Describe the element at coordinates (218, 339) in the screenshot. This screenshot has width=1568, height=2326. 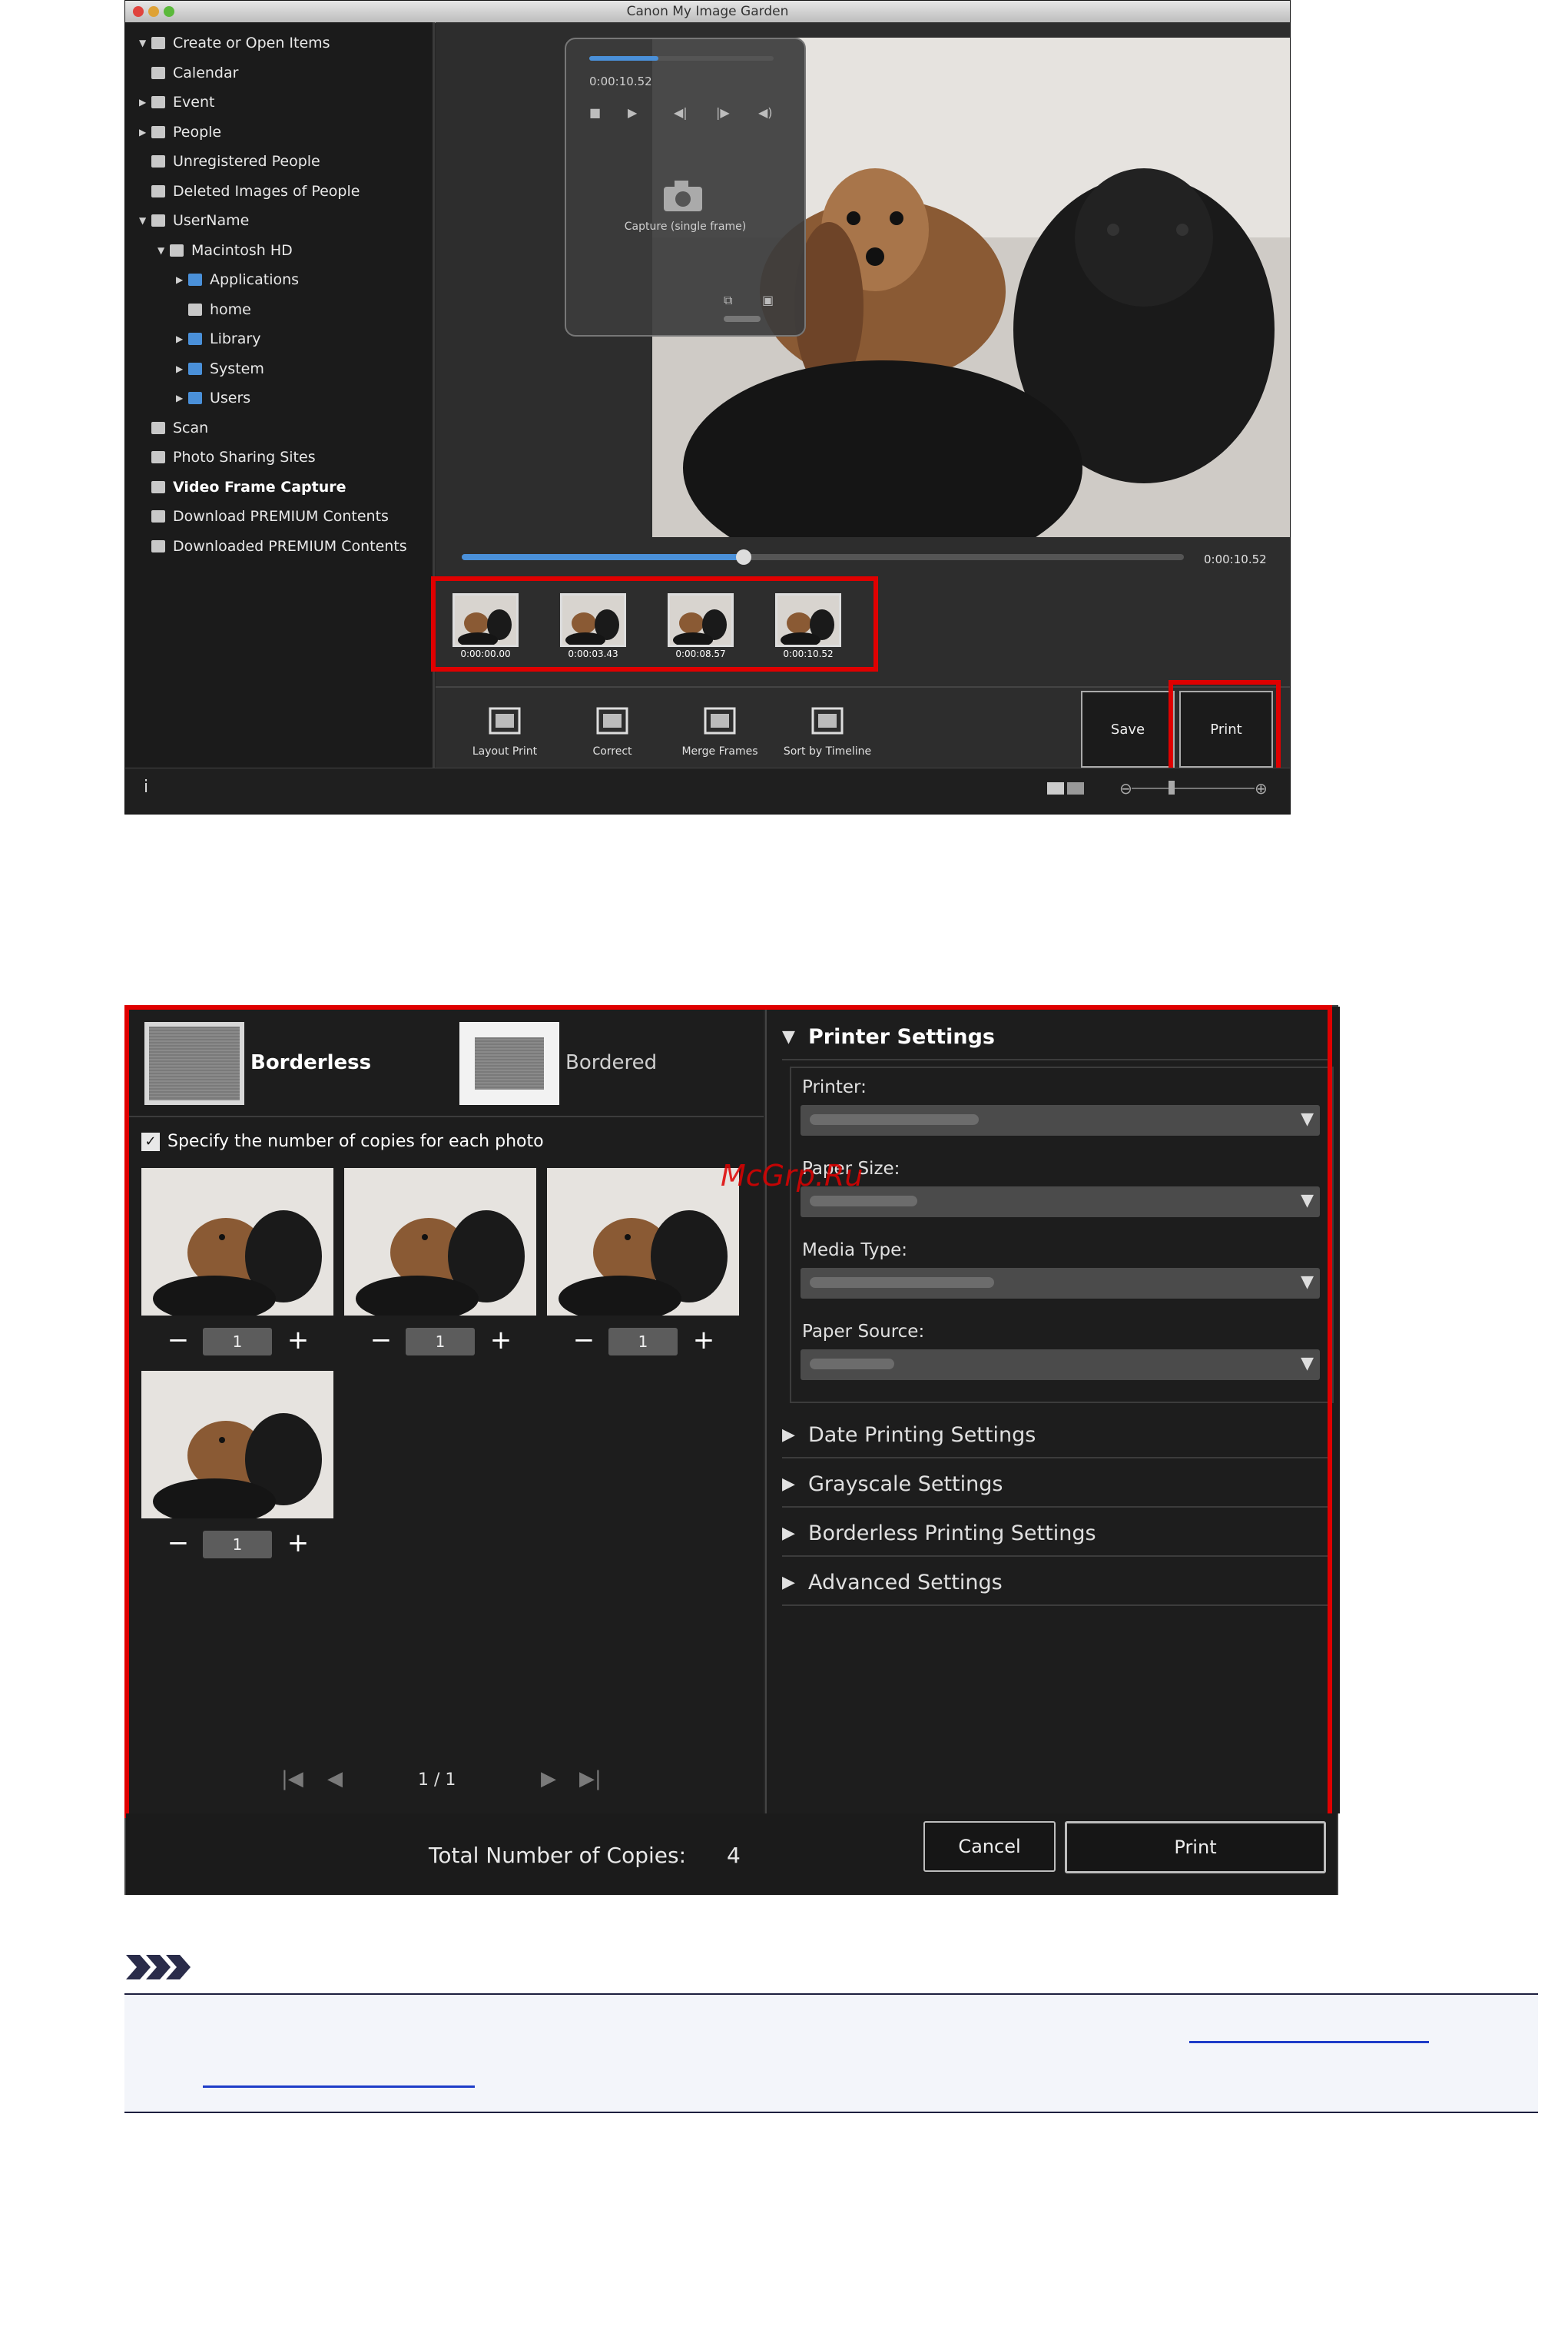
I see `sidebar-item: ▶ Library` at that location.